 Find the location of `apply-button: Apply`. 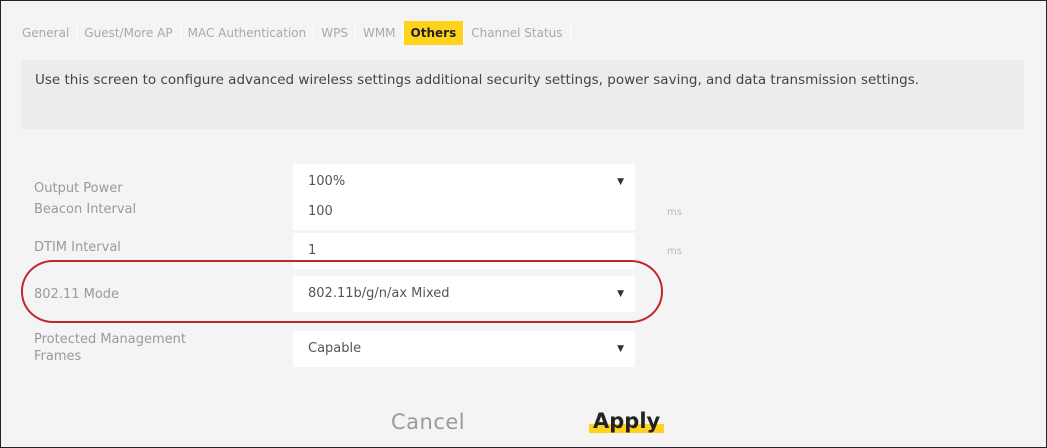

apply-button: Apply is located at coordinates (627, 421).